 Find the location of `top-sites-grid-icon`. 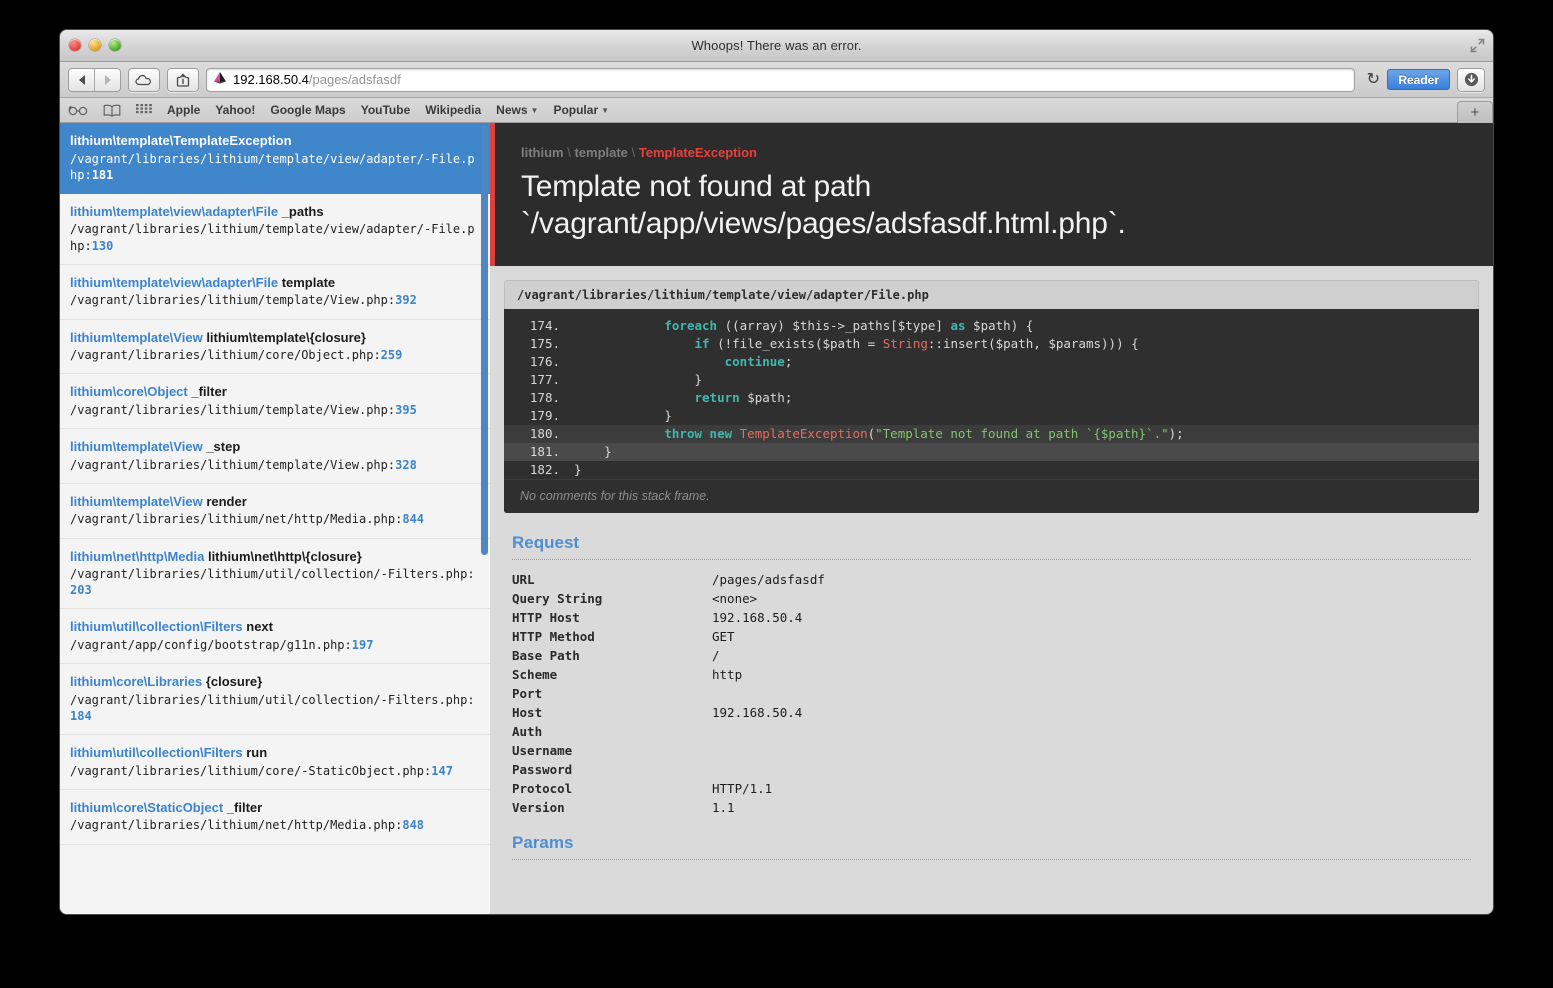

top-sites-grid-icon is located at coordinates (144, 110).